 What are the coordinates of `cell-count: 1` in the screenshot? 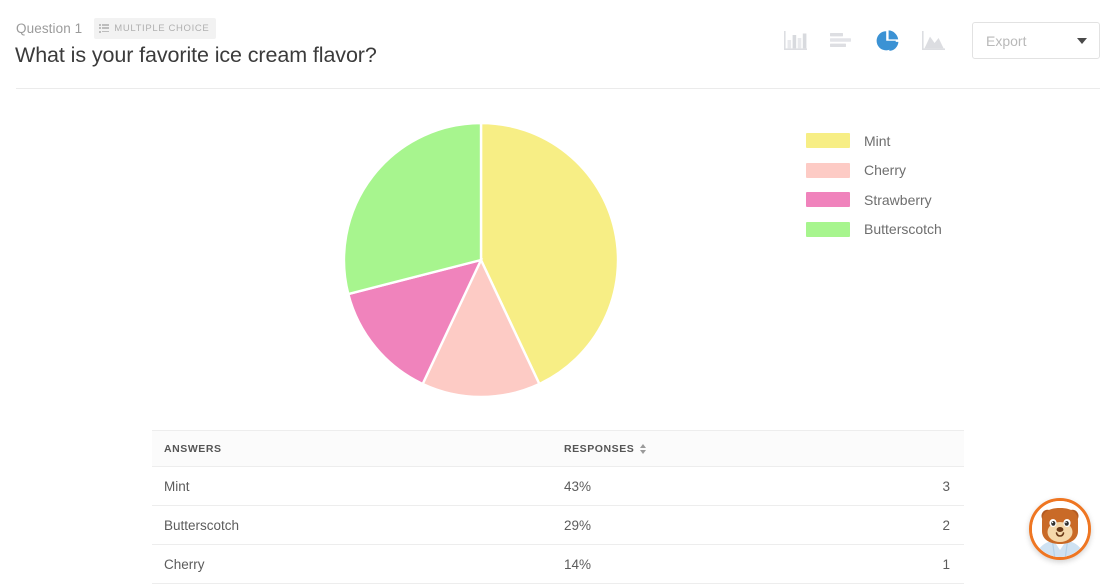 It's located at (946, 564).